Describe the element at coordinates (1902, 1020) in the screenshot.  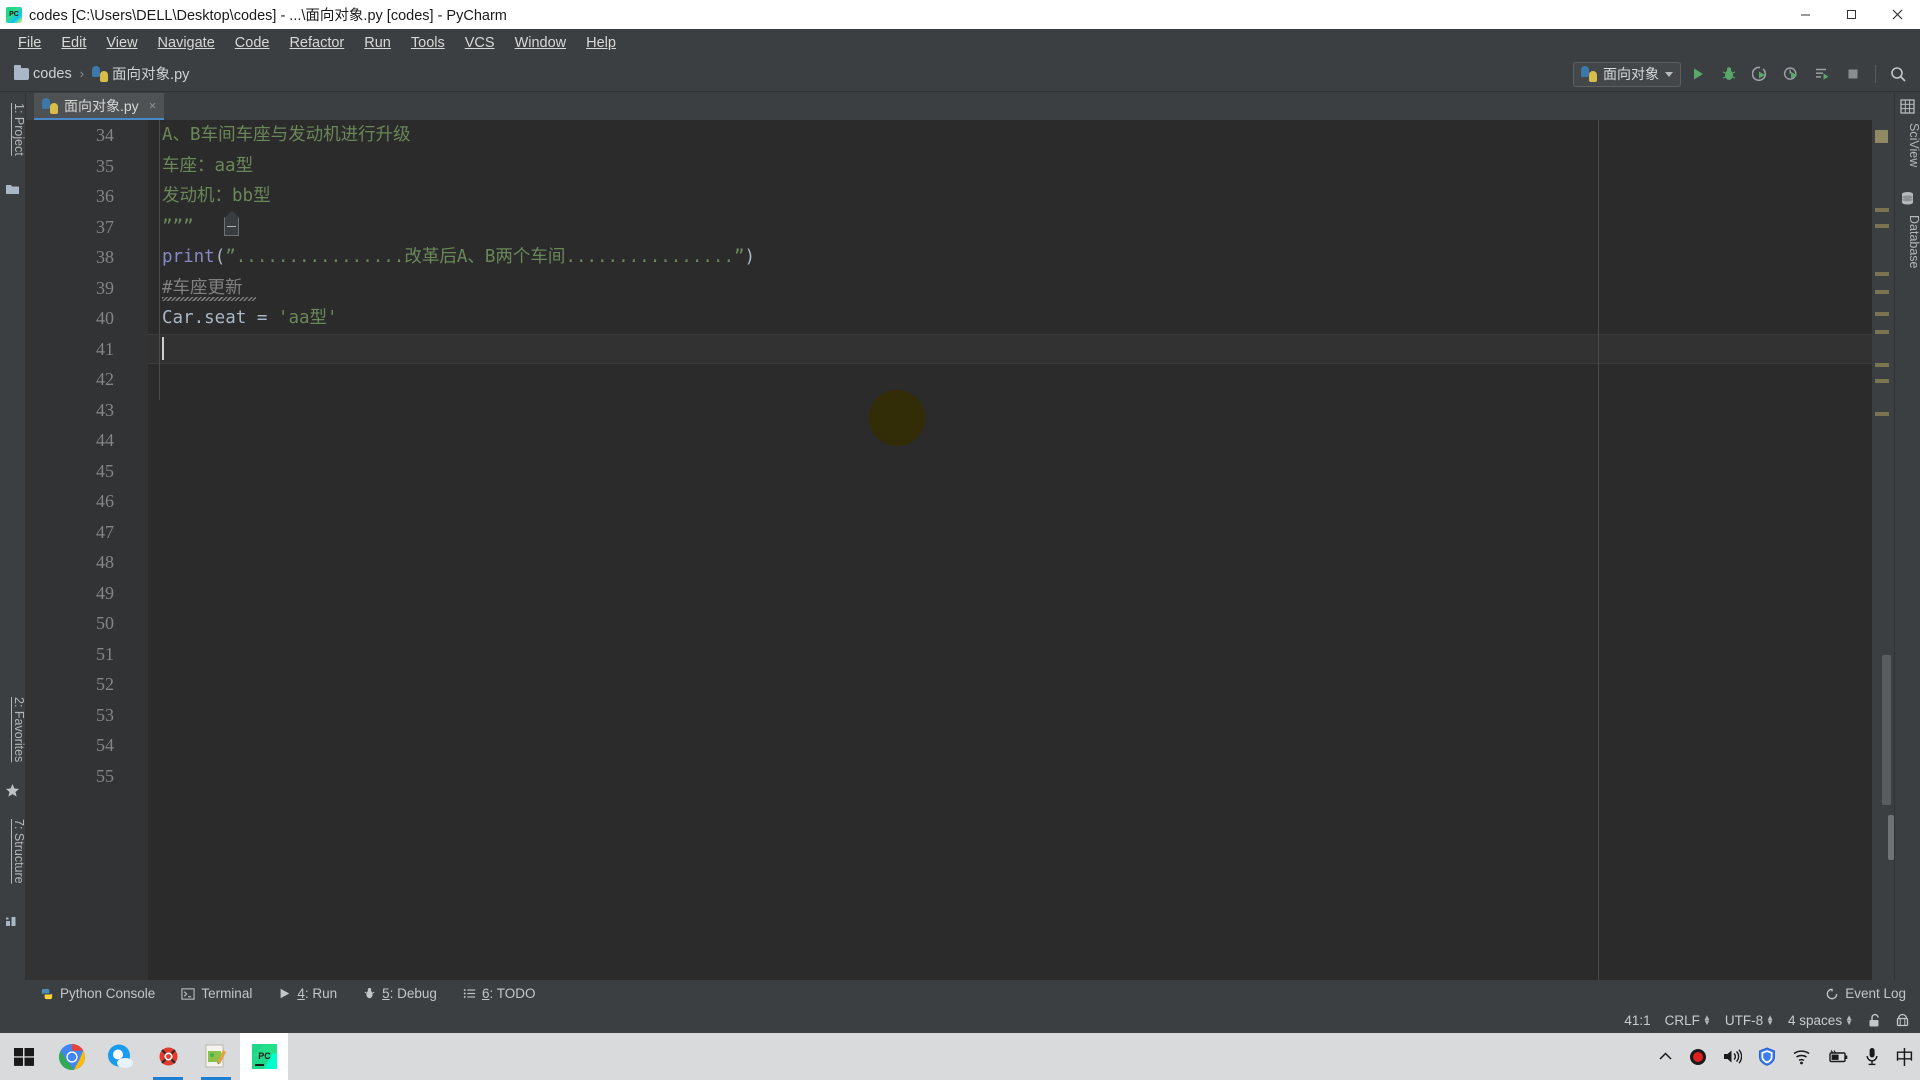
I see `inspection-toggle` at that location.